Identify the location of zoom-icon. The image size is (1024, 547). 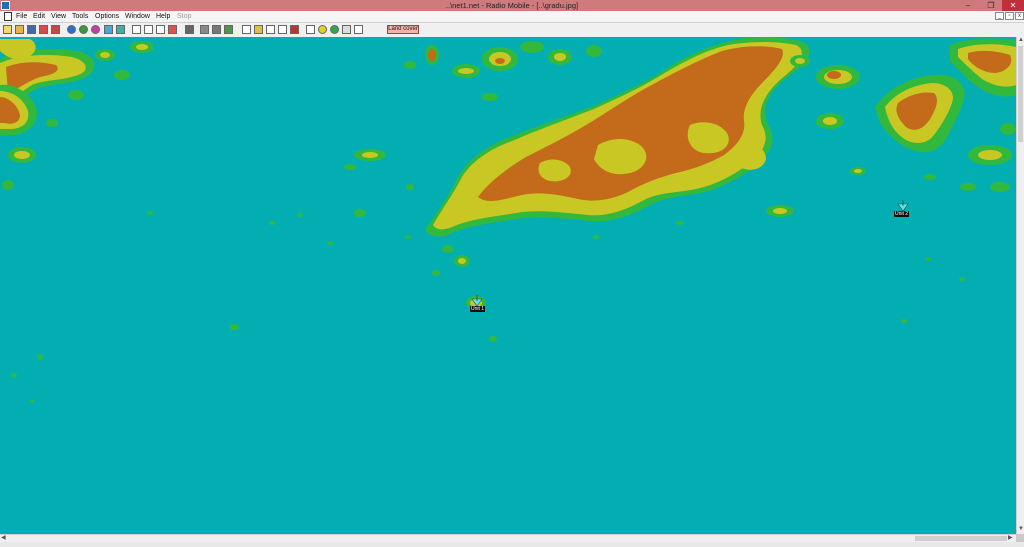
(258, 29).